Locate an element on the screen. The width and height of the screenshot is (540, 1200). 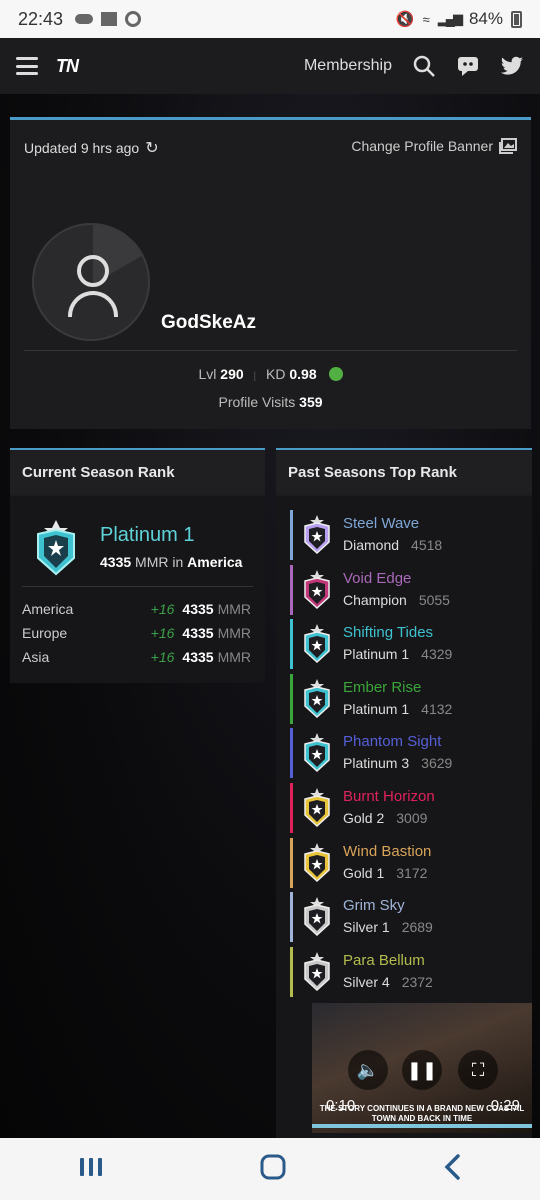
rank-mmr: 3172 is located at coordinates (412, 872).